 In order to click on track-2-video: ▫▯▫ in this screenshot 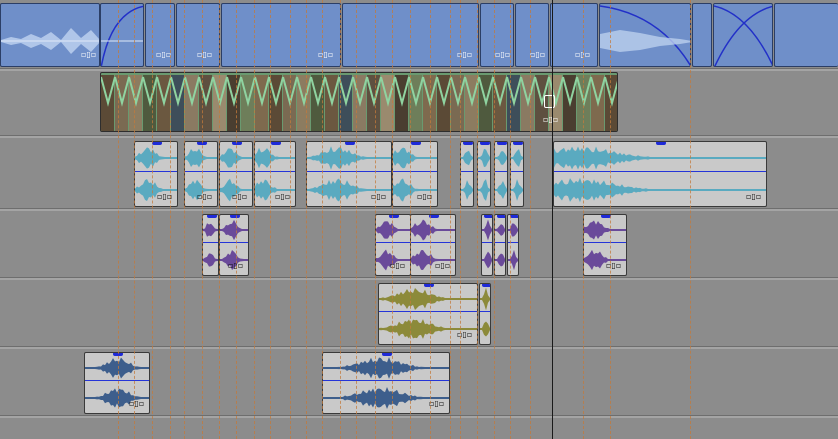, I will do `click(419, 103)`.